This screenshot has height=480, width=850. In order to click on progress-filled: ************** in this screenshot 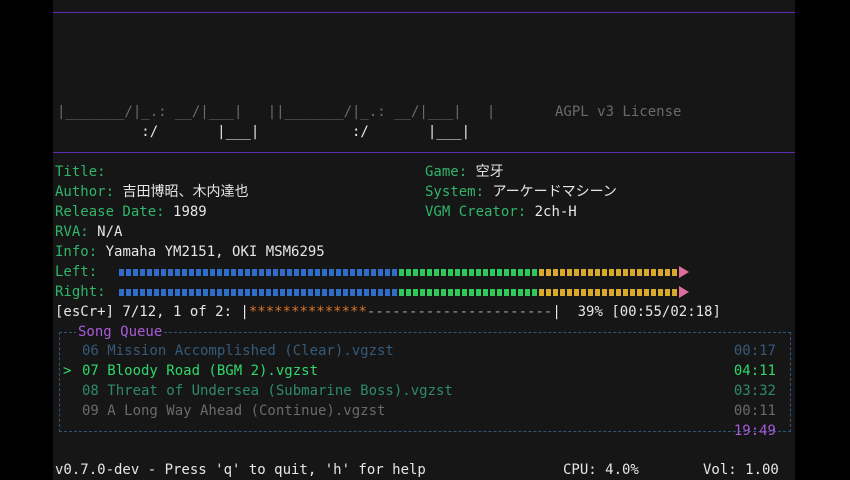, I will do `click(307, 312)`.